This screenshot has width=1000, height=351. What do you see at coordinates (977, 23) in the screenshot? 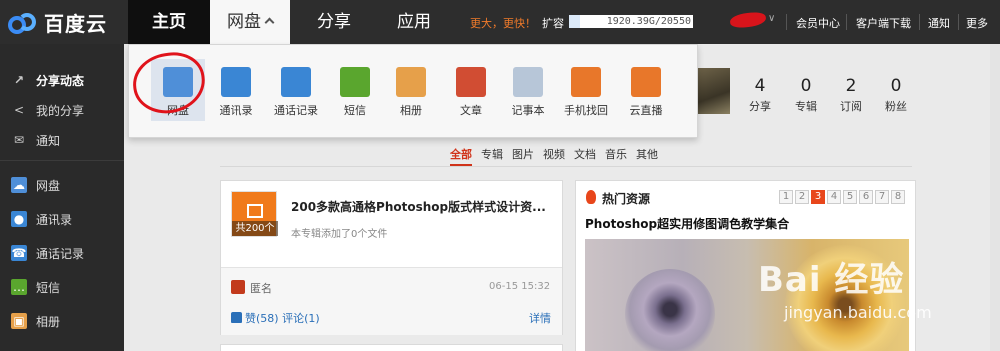
I see `more-link: 更多` at bounding box center [977, 23].